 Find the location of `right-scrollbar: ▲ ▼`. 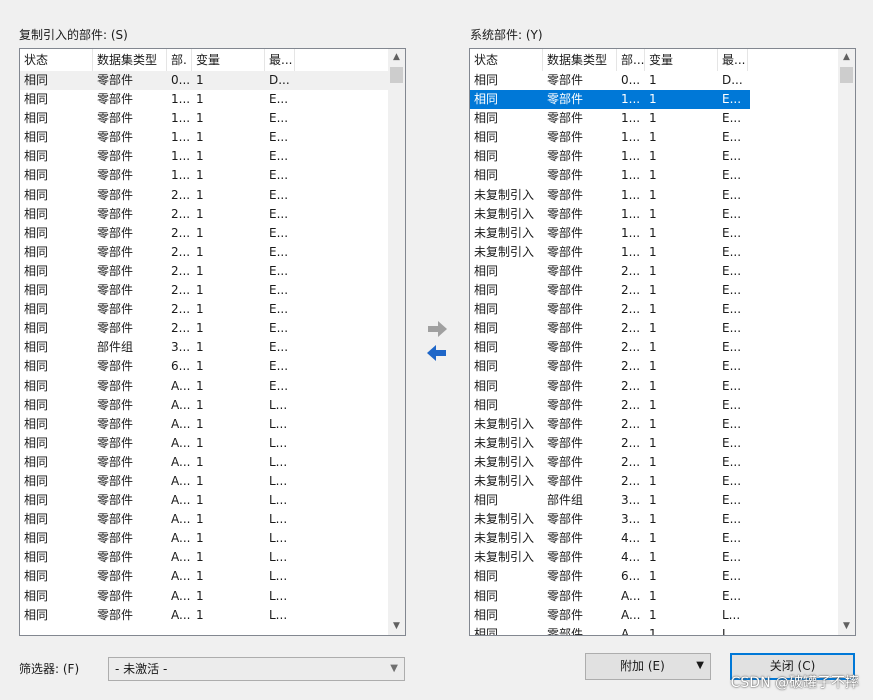

right-scrollbar: ▲ ▼ is located at coordinates (846, 342).